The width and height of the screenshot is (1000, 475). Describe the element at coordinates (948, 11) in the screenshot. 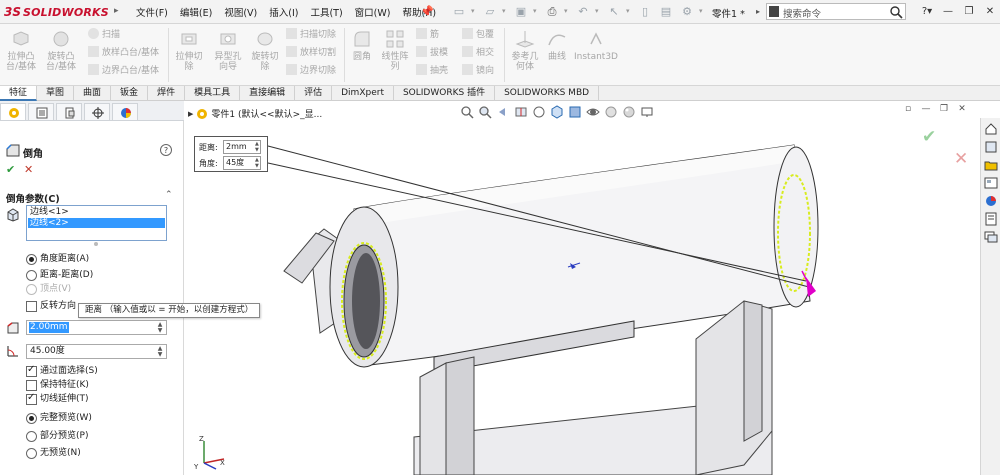

I see `minimize-icon: —` at that location.